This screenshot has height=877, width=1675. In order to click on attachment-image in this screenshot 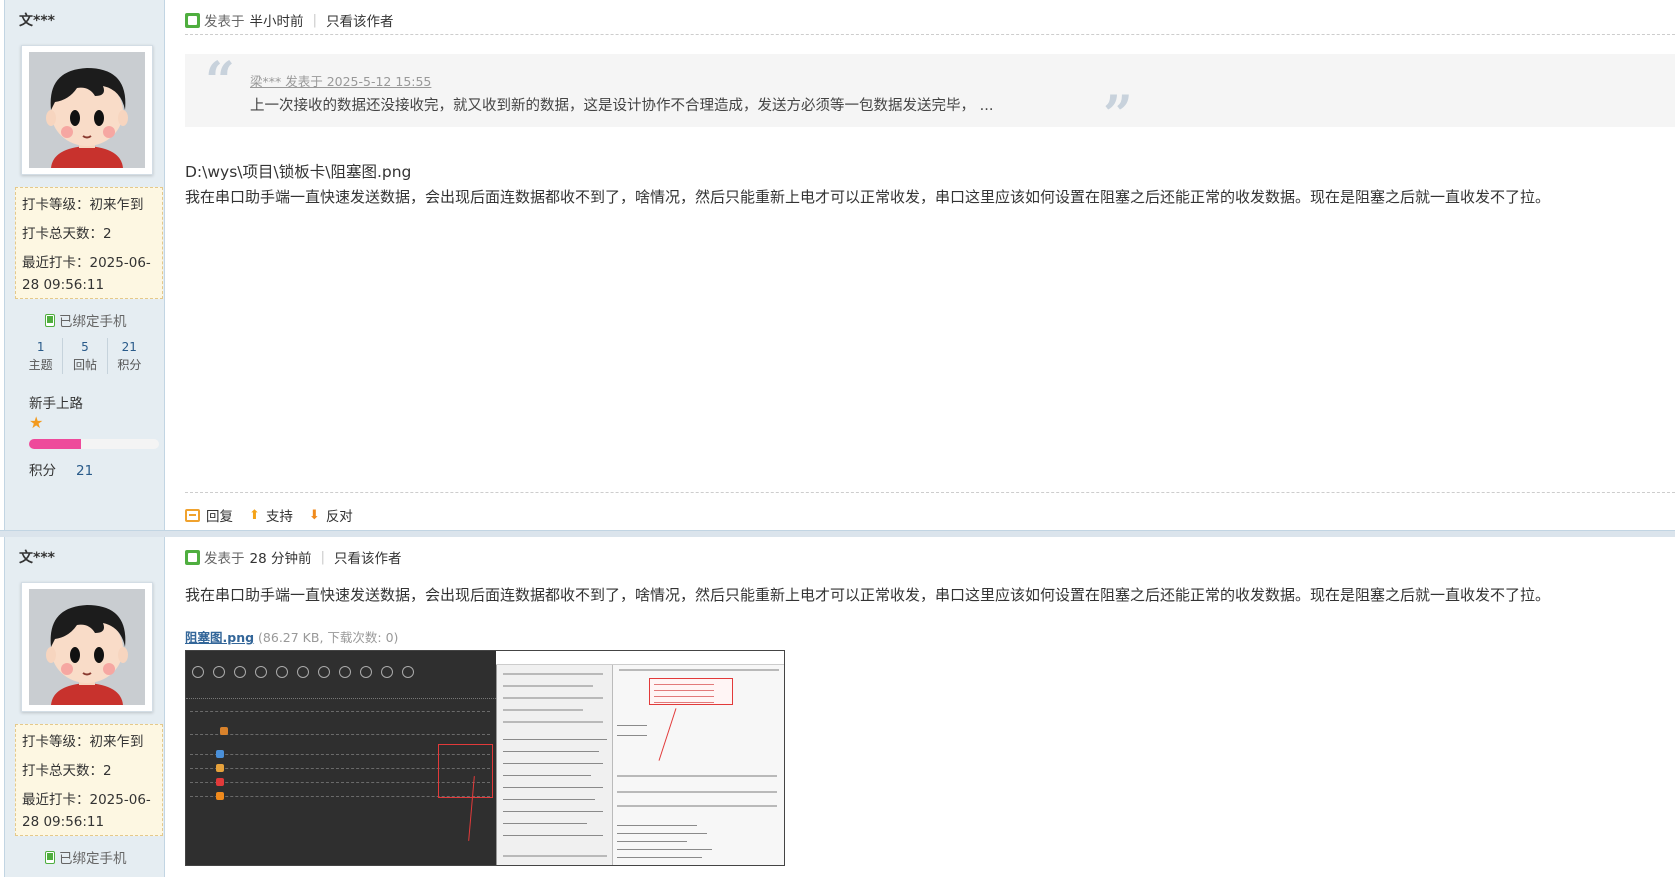, I will do `click(485, 758)`.